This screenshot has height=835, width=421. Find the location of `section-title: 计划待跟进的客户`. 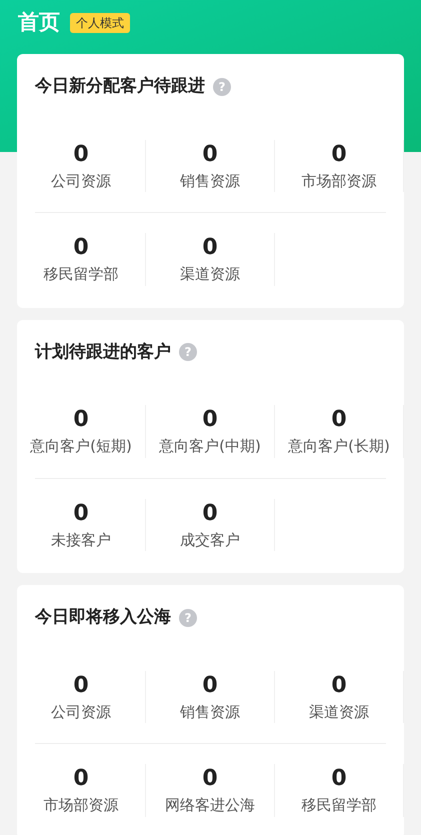

section-title: 计划待跟进的客户 is located at coordinates (103, 352).